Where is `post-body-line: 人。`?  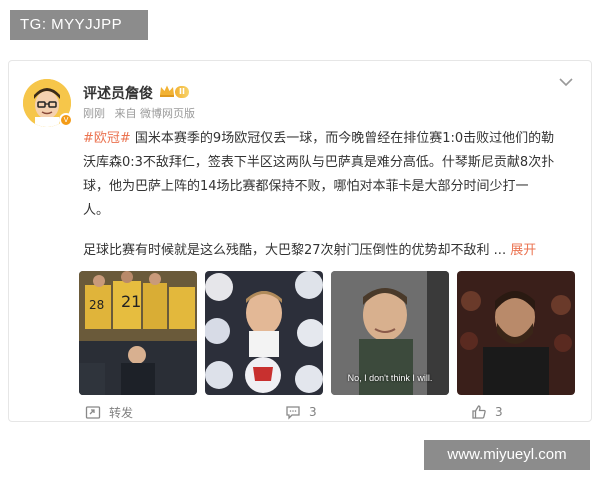 post-body-line: 人。 is located at coordinates (96, 210).